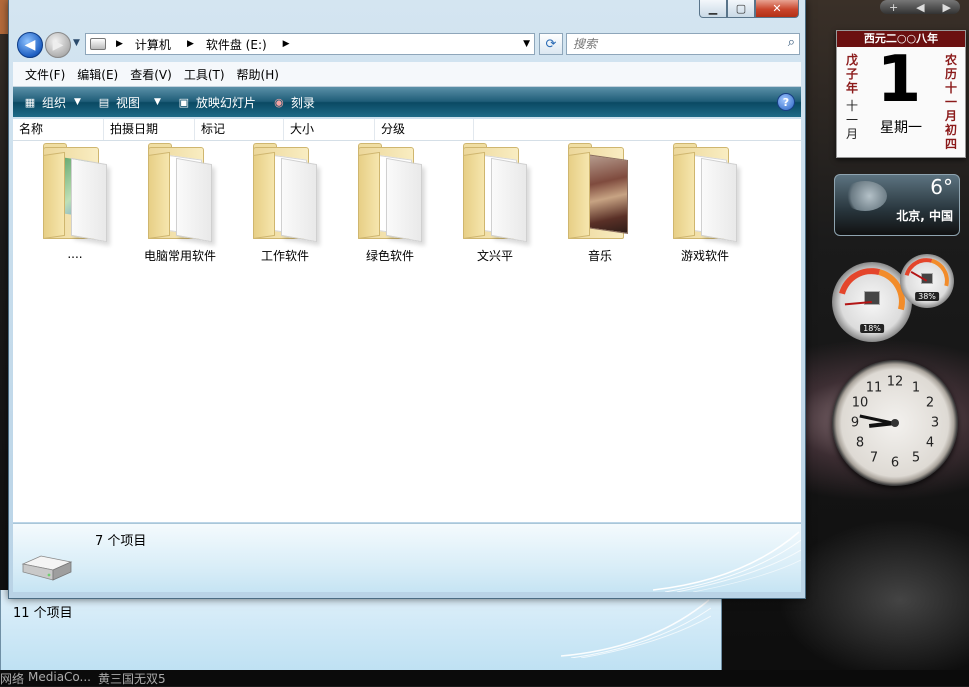 Image resolution: width=969 pixels, height=687 pixels. What do you see at coordinates (901, 128) in the screenshot?
I see `calendar-weekday: 星期一` at bounding box center [901, 128].